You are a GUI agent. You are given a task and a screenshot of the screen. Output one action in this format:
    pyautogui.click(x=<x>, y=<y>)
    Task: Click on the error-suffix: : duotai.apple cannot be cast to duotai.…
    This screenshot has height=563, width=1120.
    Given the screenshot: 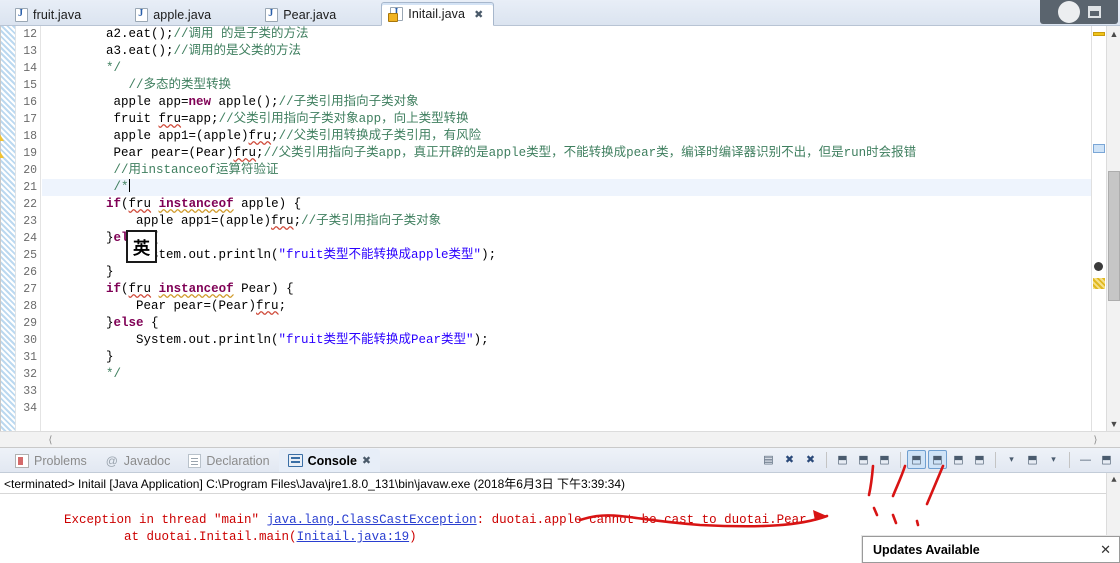 What is the action you would take?
    pyautogui.click(x=641, y=520)
    